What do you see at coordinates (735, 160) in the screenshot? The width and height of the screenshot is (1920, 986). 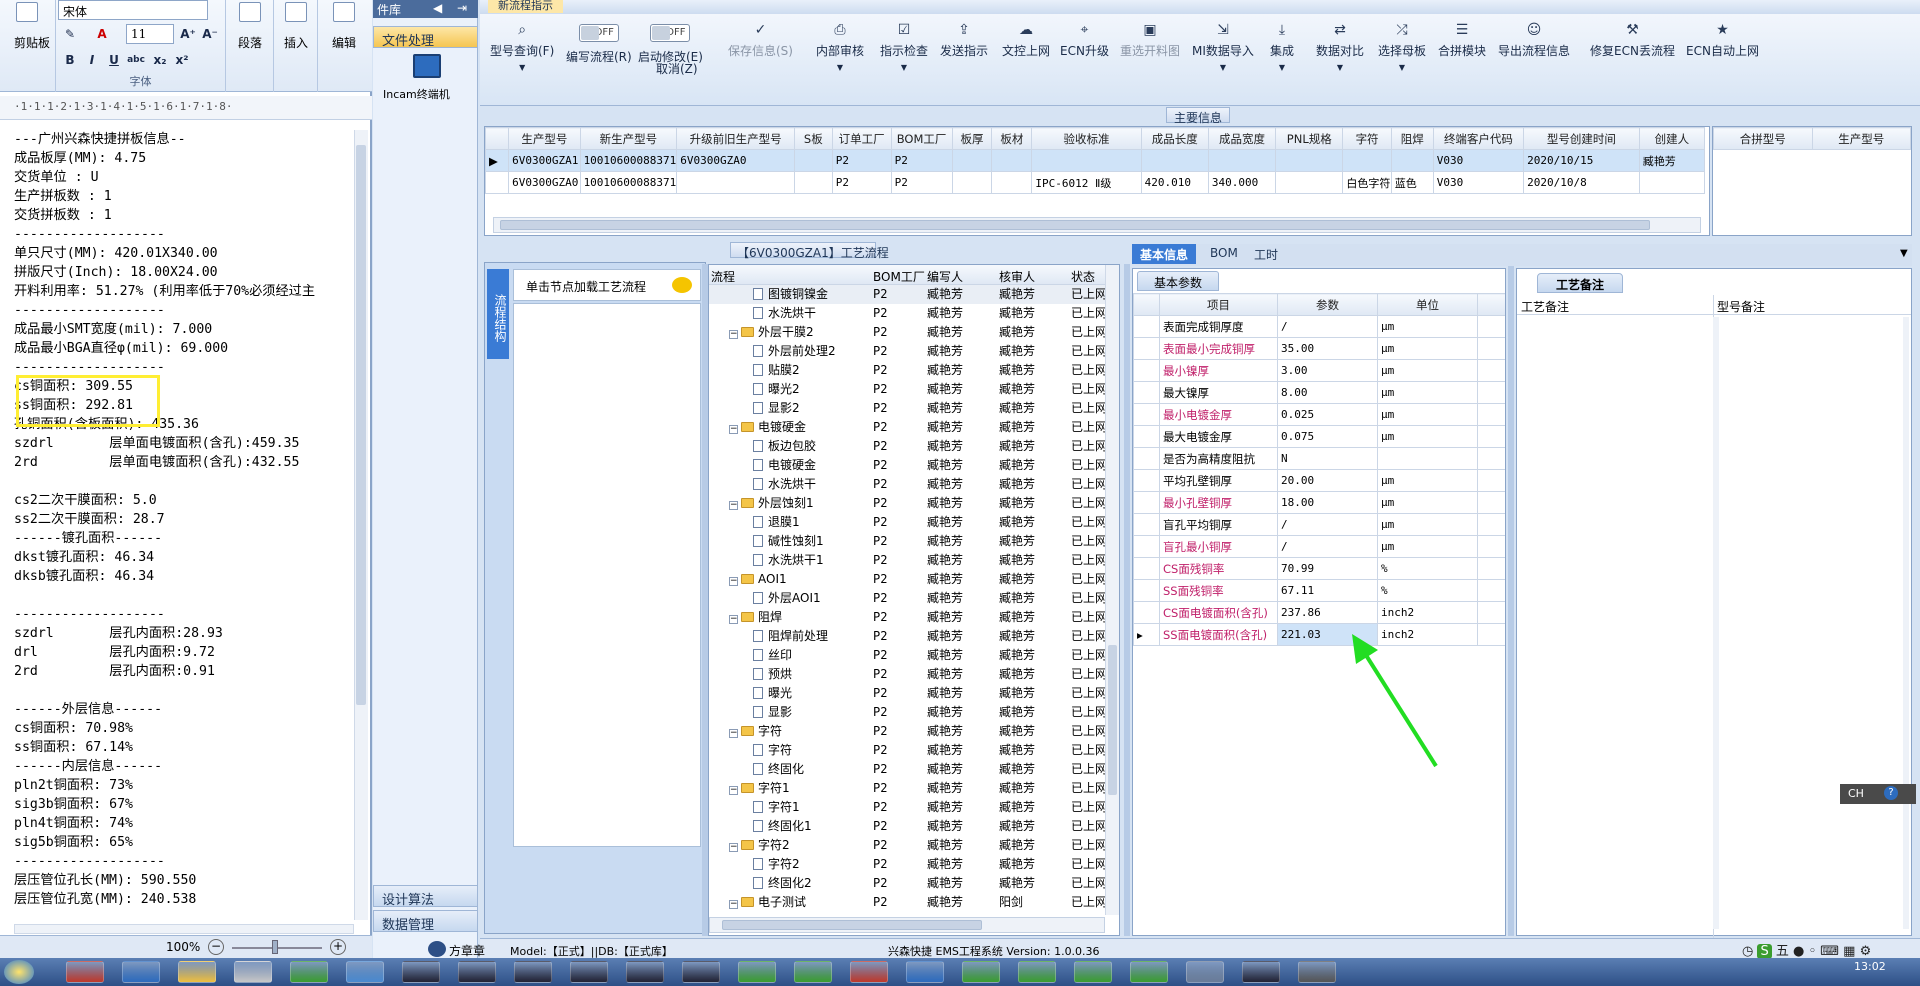 I see `table-cell: 6V0300GZA0` at bounding box center [735, 160].